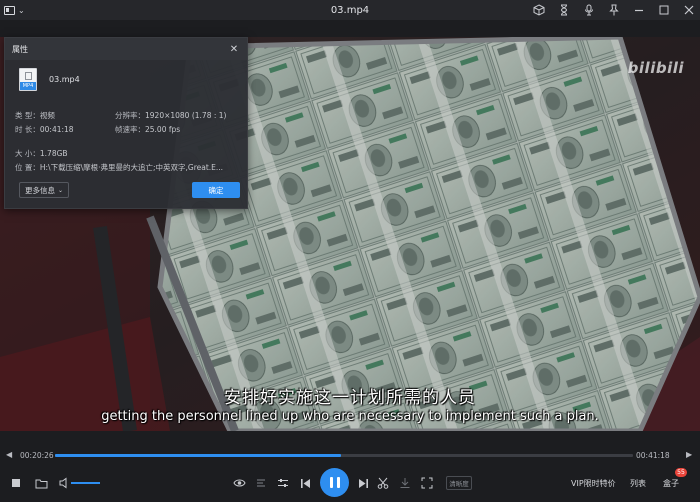 This screenshot has height=502, width=700. I want to click on seek-bar, so click(344, 455).